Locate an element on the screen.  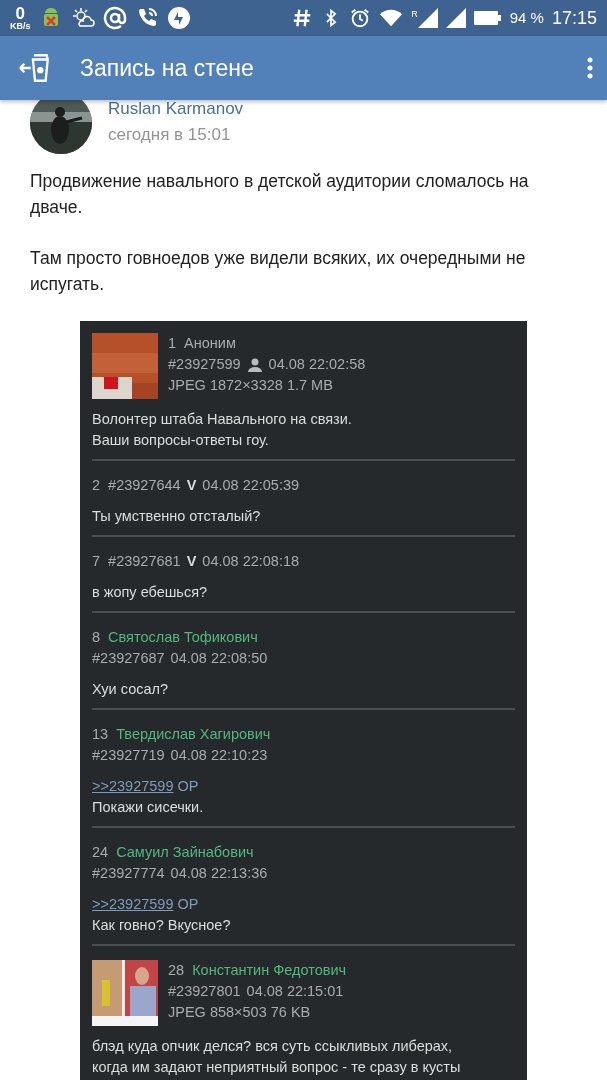
post-message: в жопу ебешься? is located at coordinates (150, 592).